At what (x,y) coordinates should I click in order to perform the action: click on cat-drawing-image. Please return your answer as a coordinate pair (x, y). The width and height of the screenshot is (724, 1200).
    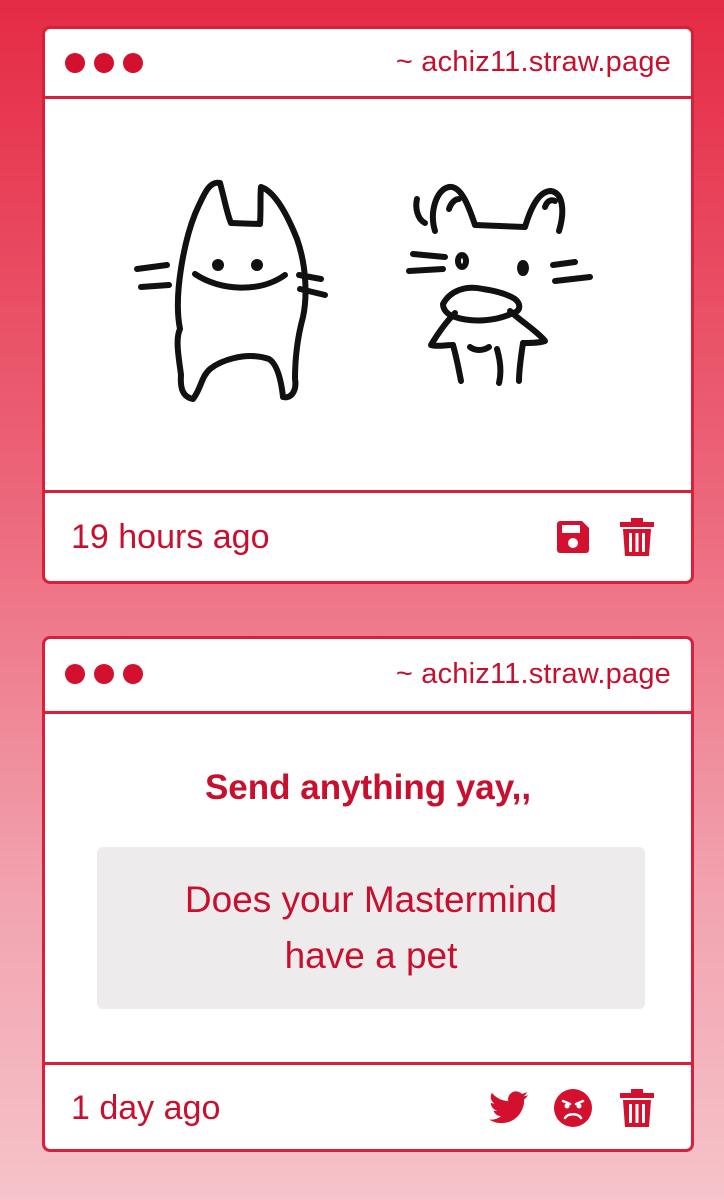
    Looking at the image, I should click on (363, 290).